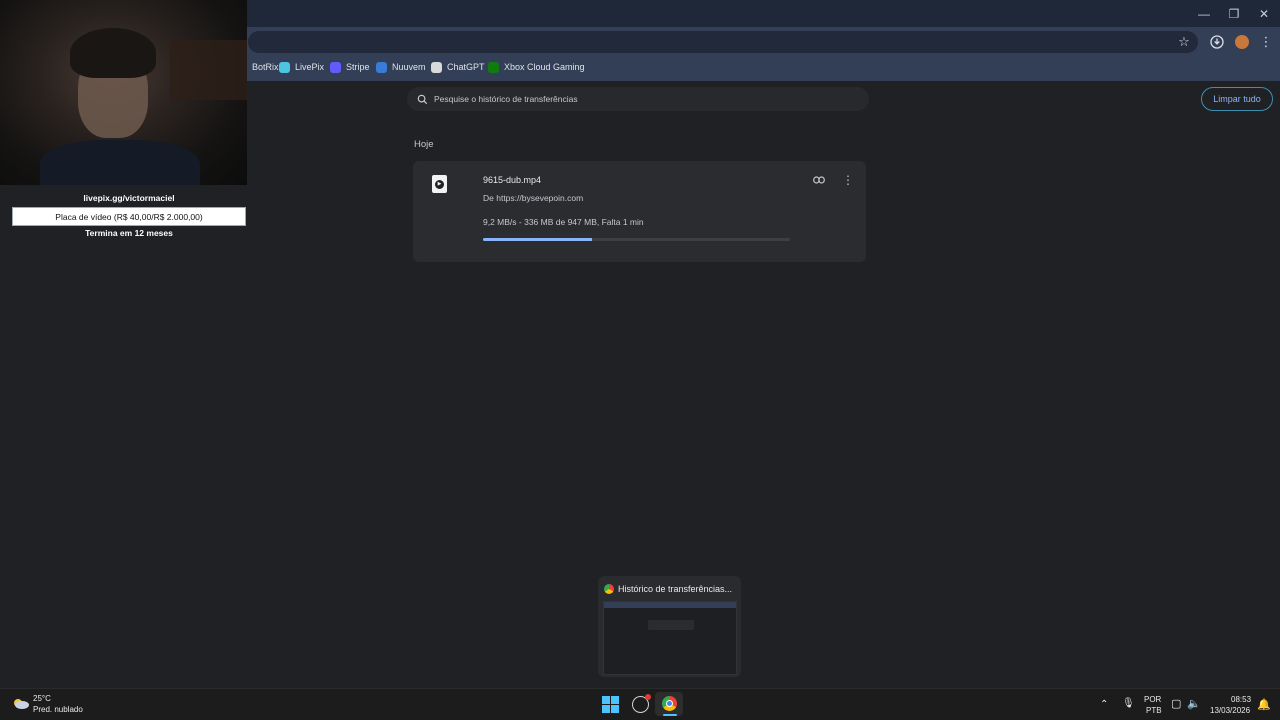  What do you see at coordinates (21, 705) in the screenshot?
I see `cloud-icon` at bounding box center [21, 705].